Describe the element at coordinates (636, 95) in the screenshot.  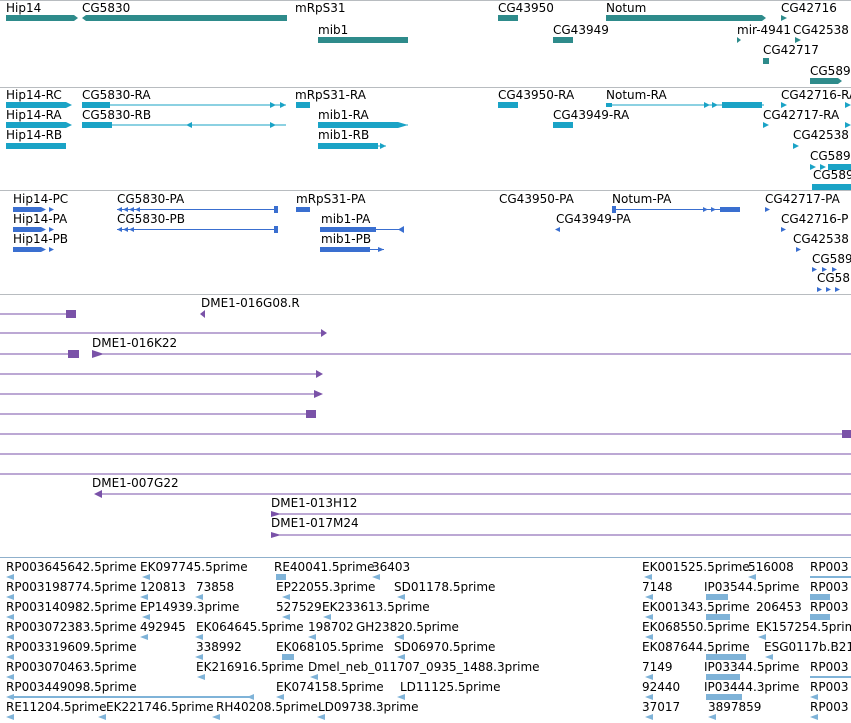
I see `transcript-label: Notum-RA` at that location.